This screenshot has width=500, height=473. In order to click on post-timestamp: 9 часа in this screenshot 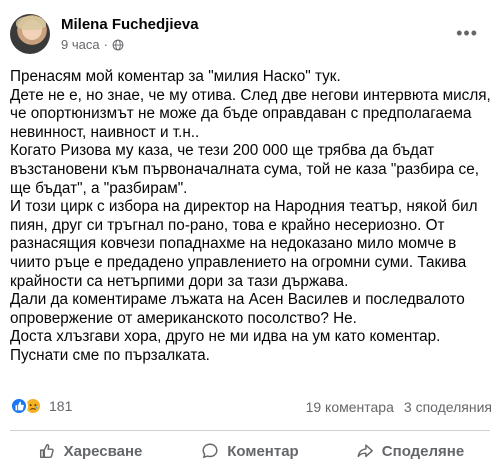, I will do `click(80, 44)`.